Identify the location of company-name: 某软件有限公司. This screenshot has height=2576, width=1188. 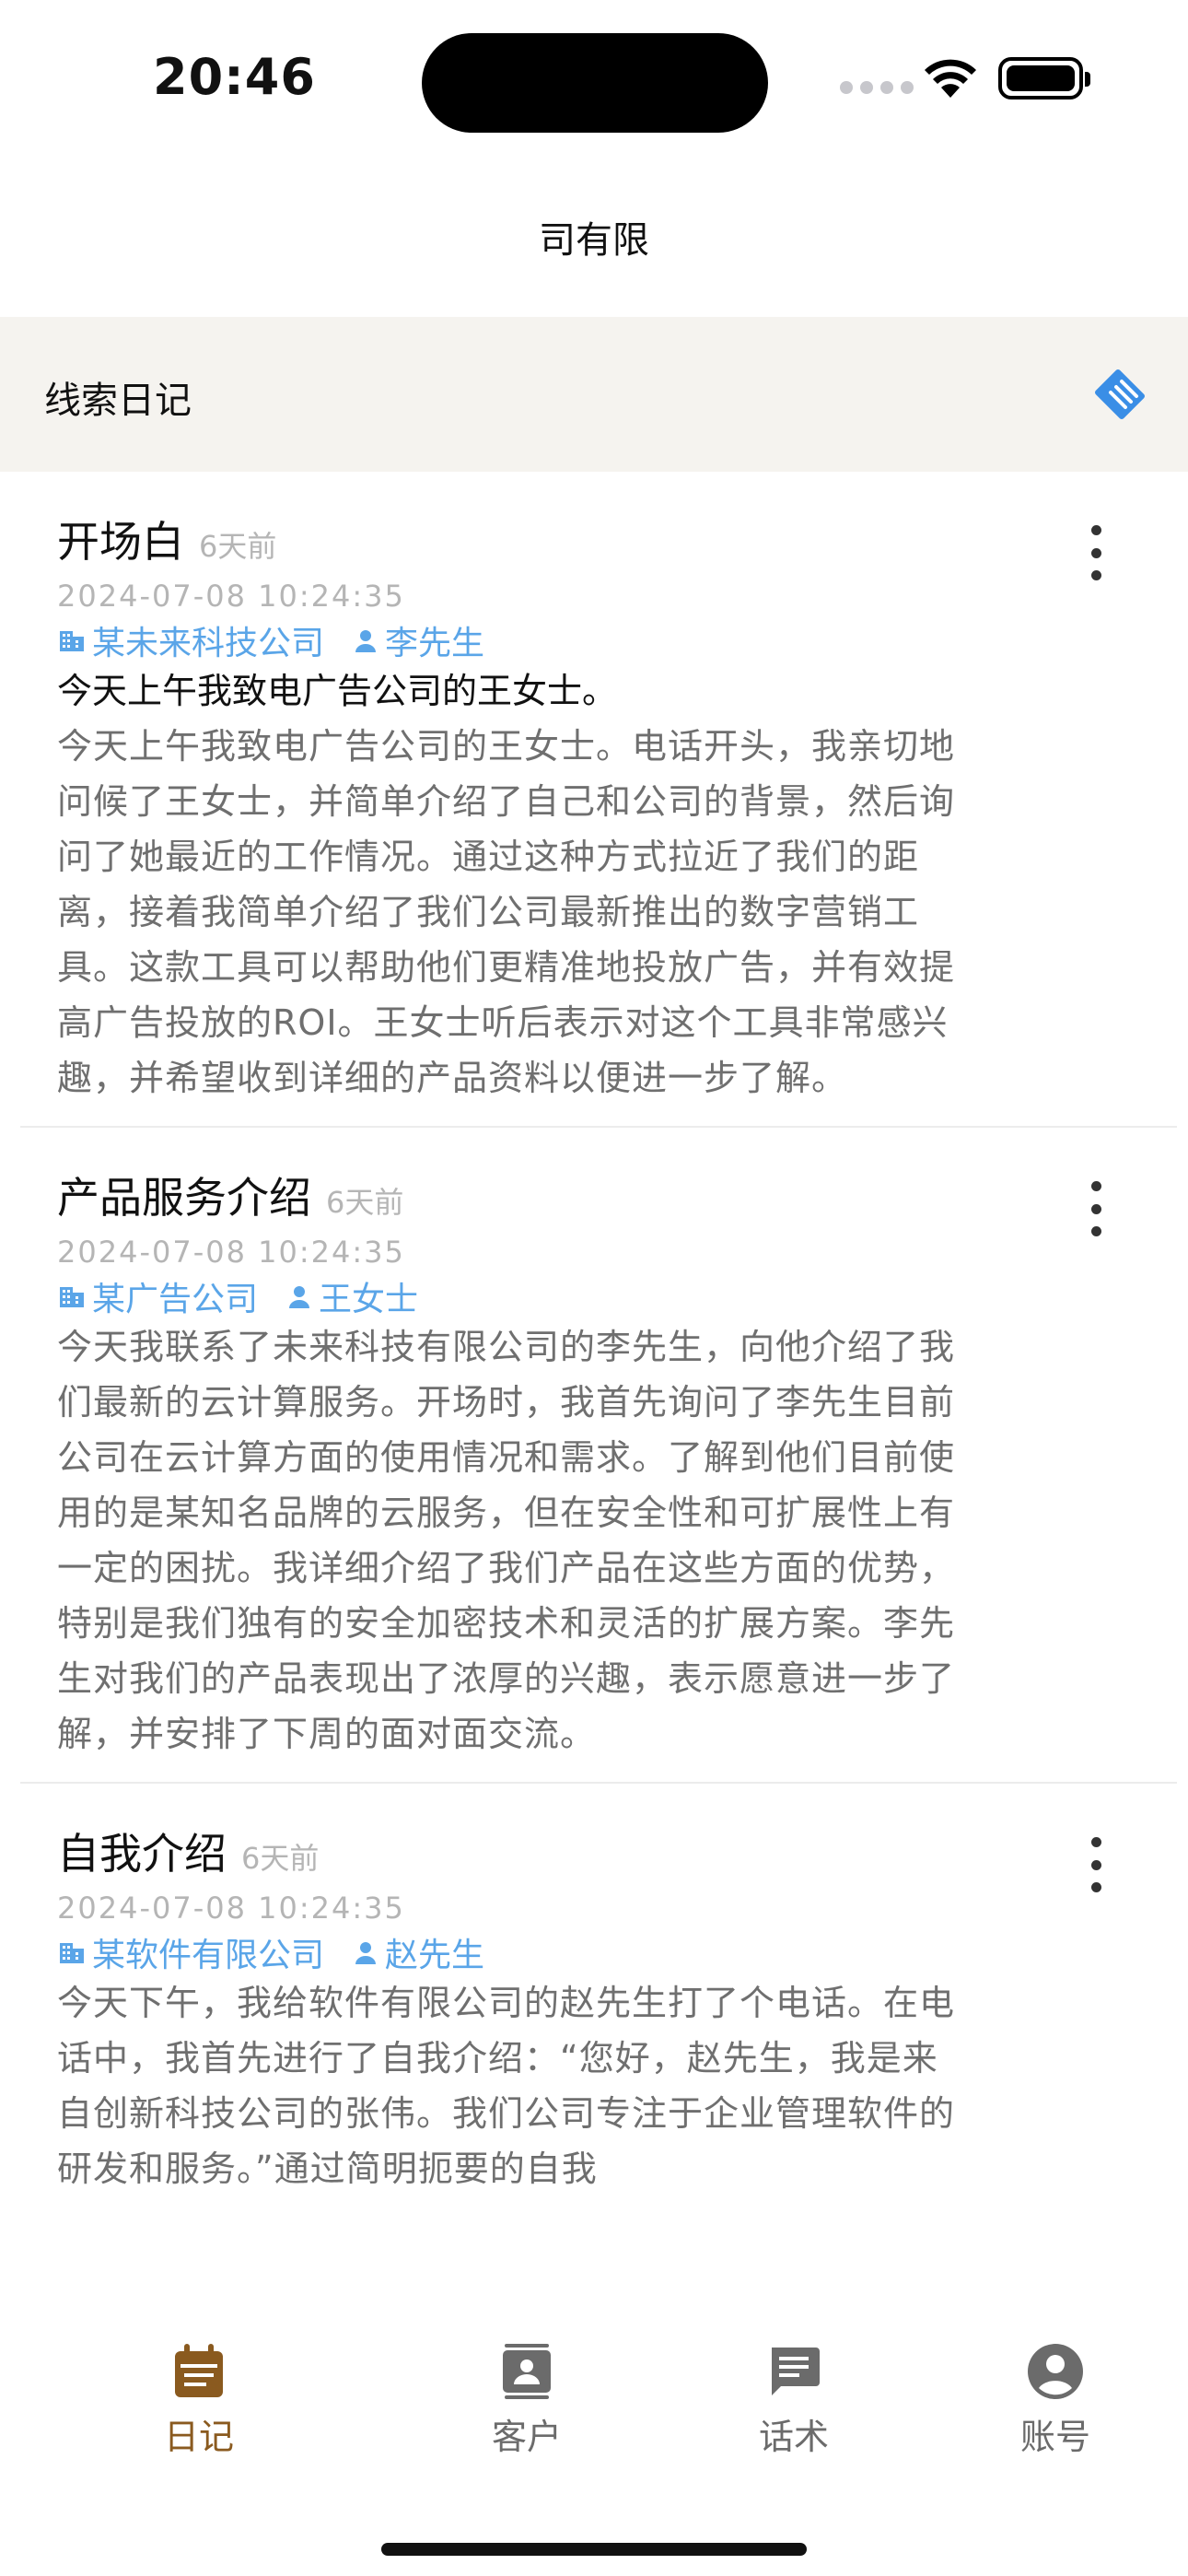
(208, 1956).